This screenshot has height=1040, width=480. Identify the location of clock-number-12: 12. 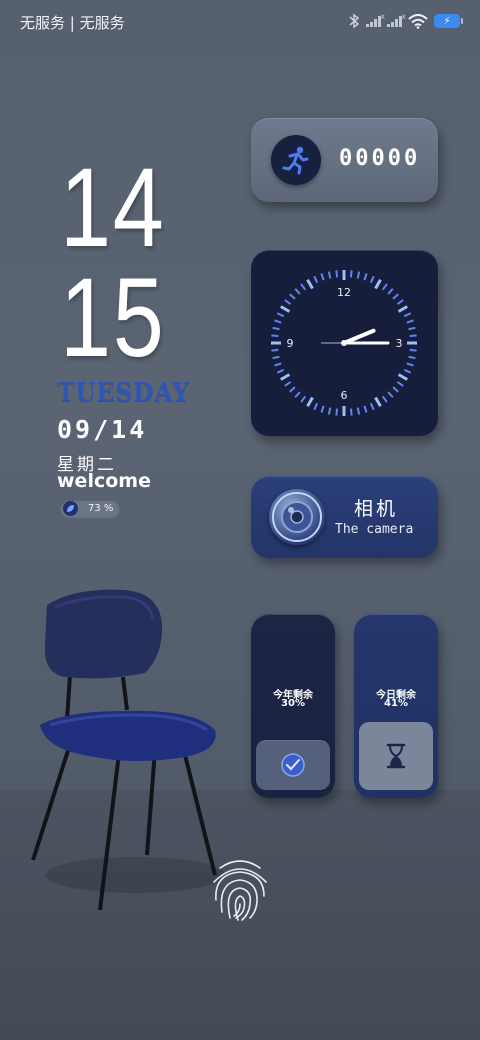
(344, 292).